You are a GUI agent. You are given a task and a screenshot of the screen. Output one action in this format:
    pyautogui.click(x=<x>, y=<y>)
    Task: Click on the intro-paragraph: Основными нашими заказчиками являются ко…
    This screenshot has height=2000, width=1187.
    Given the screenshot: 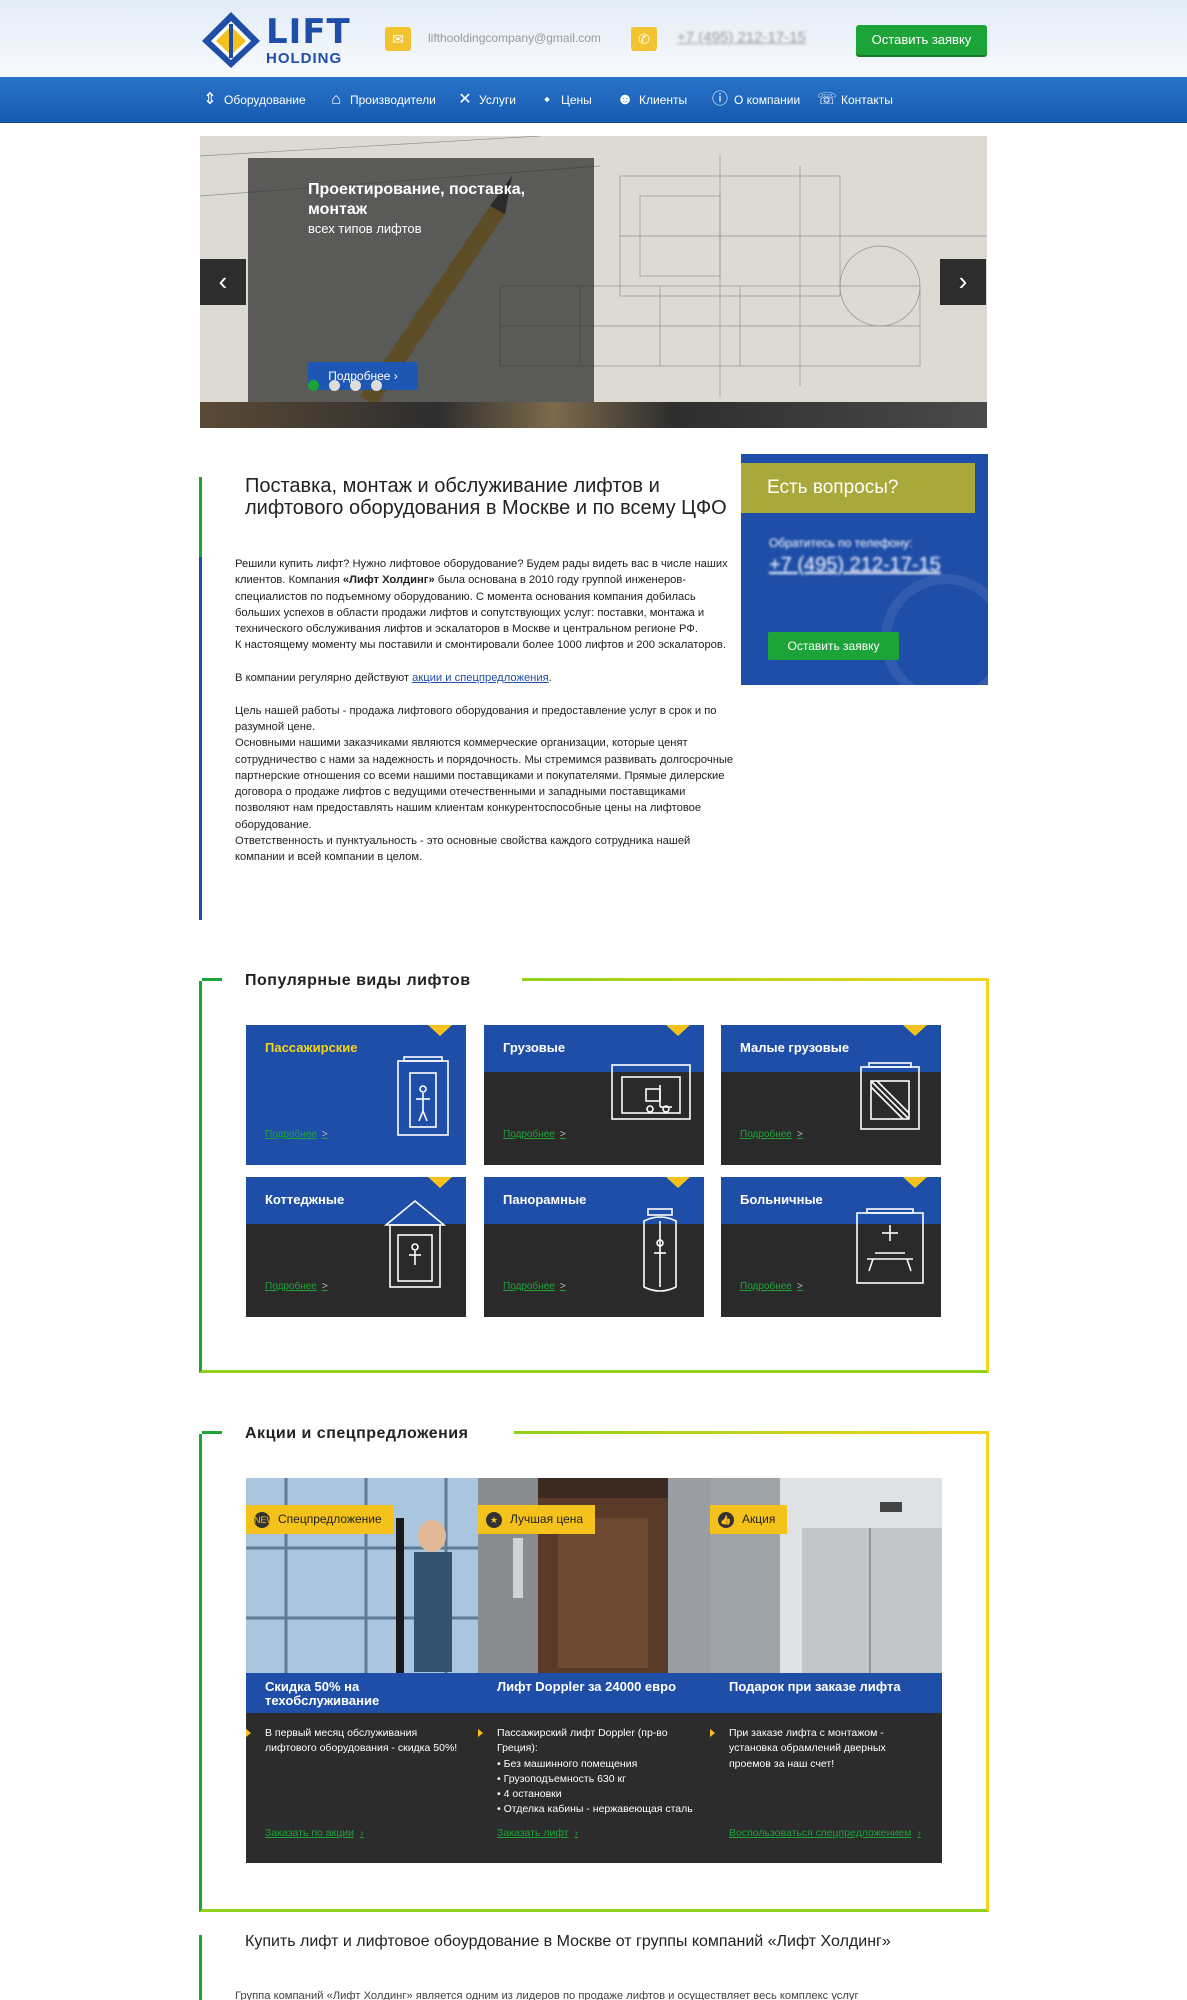 What is the action you would take?
    pyautogui.click(x=484, y=784)
    